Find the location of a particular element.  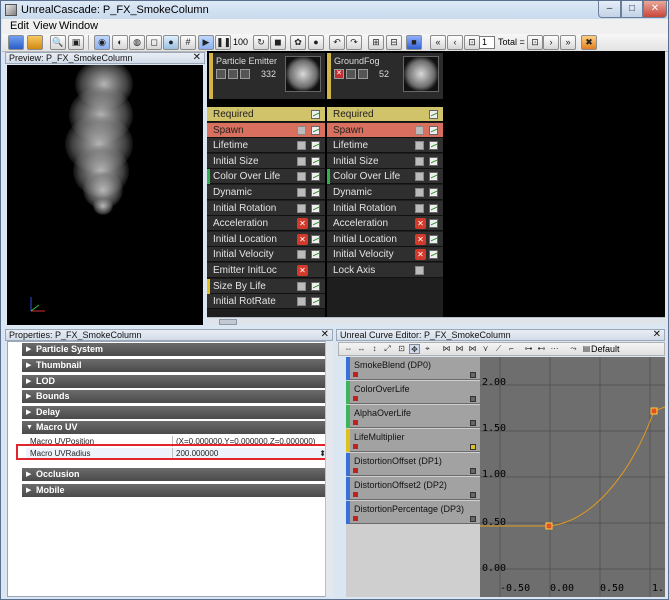

next-lod-icon: › is located at coordinates (551, 42).